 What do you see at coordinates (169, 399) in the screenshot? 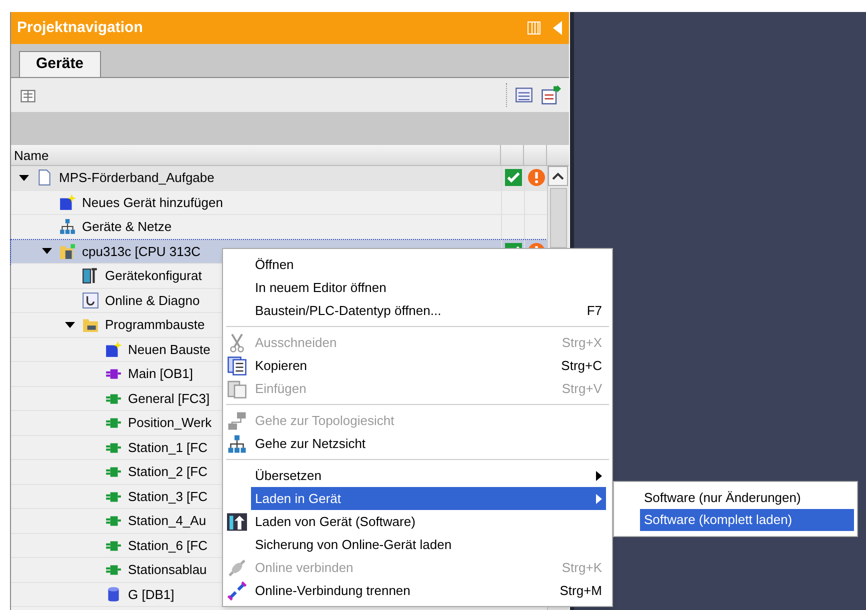
I see `item-label: General [FC3]` at bounding box center [169, 399].